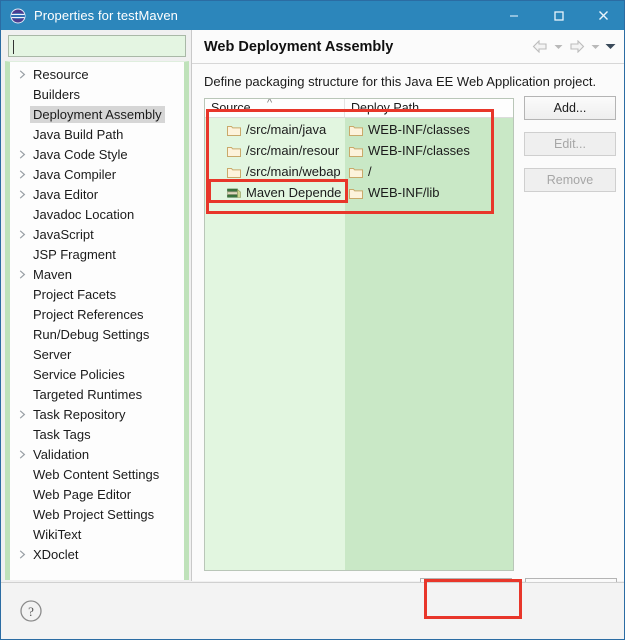 This screenshot has height=640, width=625. I want to click on sidebar-item-task-tags: Task Tags, so click(97, 434).